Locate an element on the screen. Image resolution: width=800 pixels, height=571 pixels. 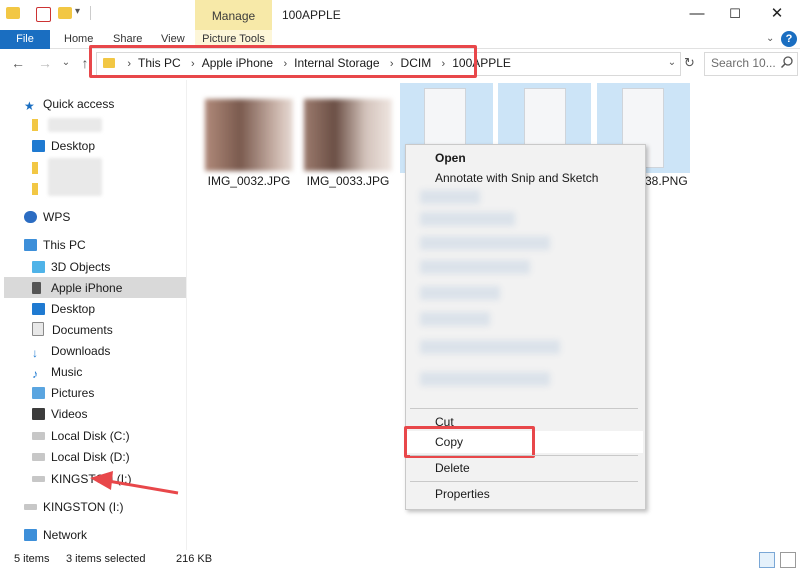
large-icons-view-icon is located at coordinates (788, 560).